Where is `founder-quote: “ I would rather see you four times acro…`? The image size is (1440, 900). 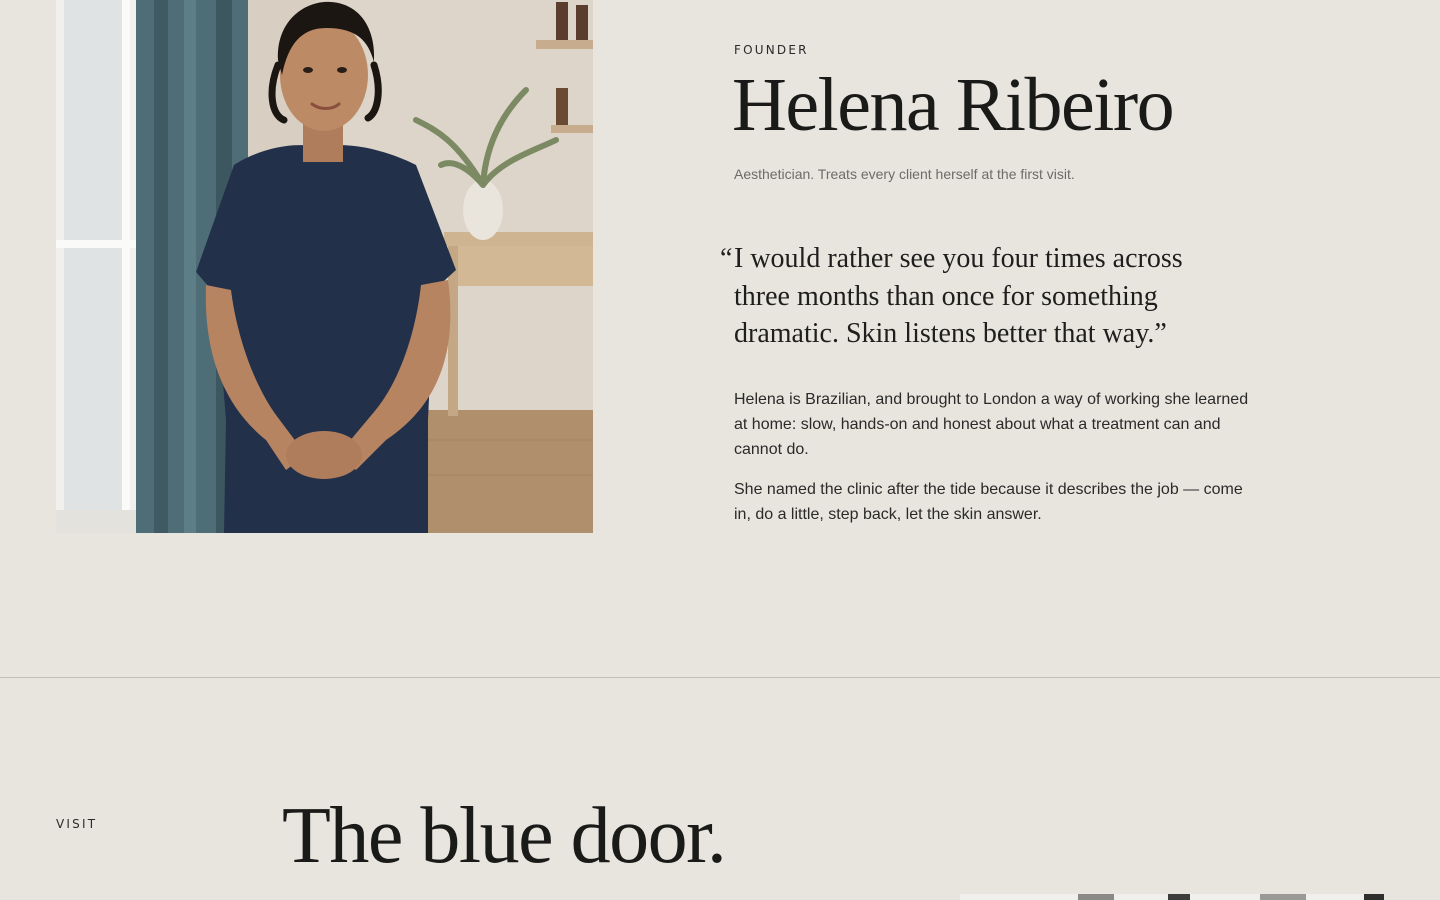 founder-quote: “ I would rather see you four times acro… is located at coordinates (982, 296).